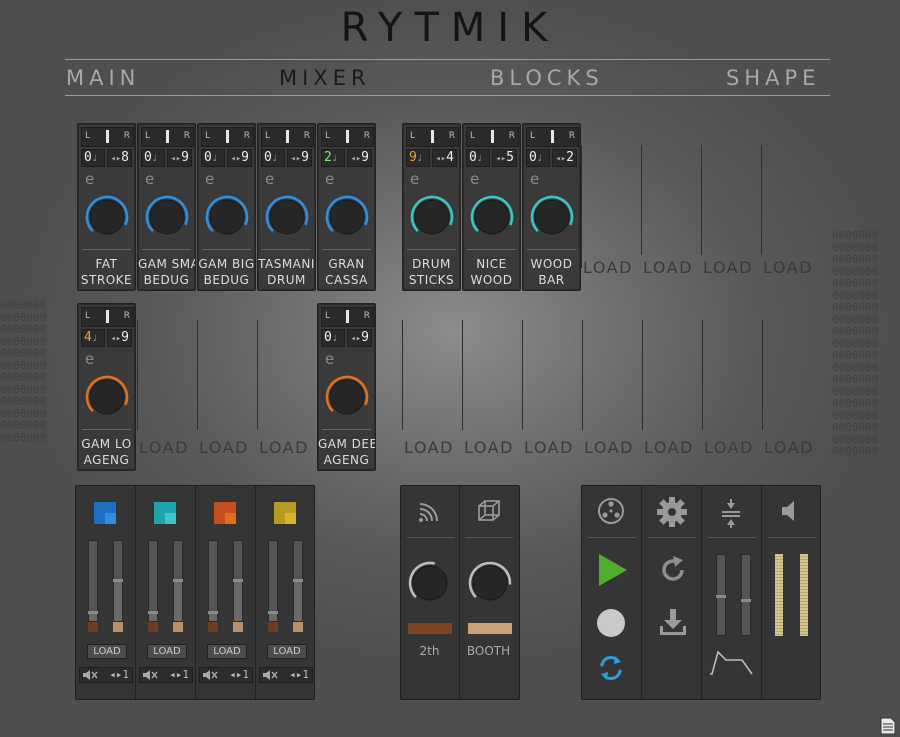 The height and width of the screenshot is (737, 900). Describe the element at coordinates (93, 338) in the screenshot. I see `midi-note-box: 4♩` at that location.